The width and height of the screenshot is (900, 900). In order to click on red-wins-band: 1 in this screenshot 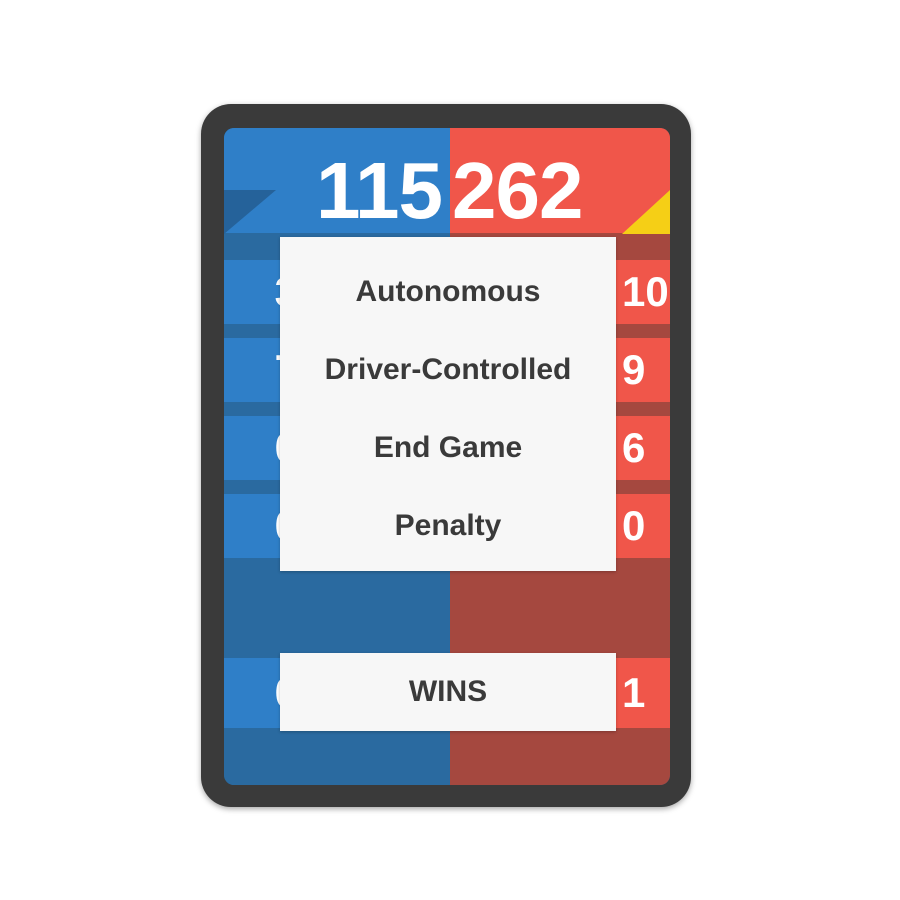, I will do `click(642, 693)`.